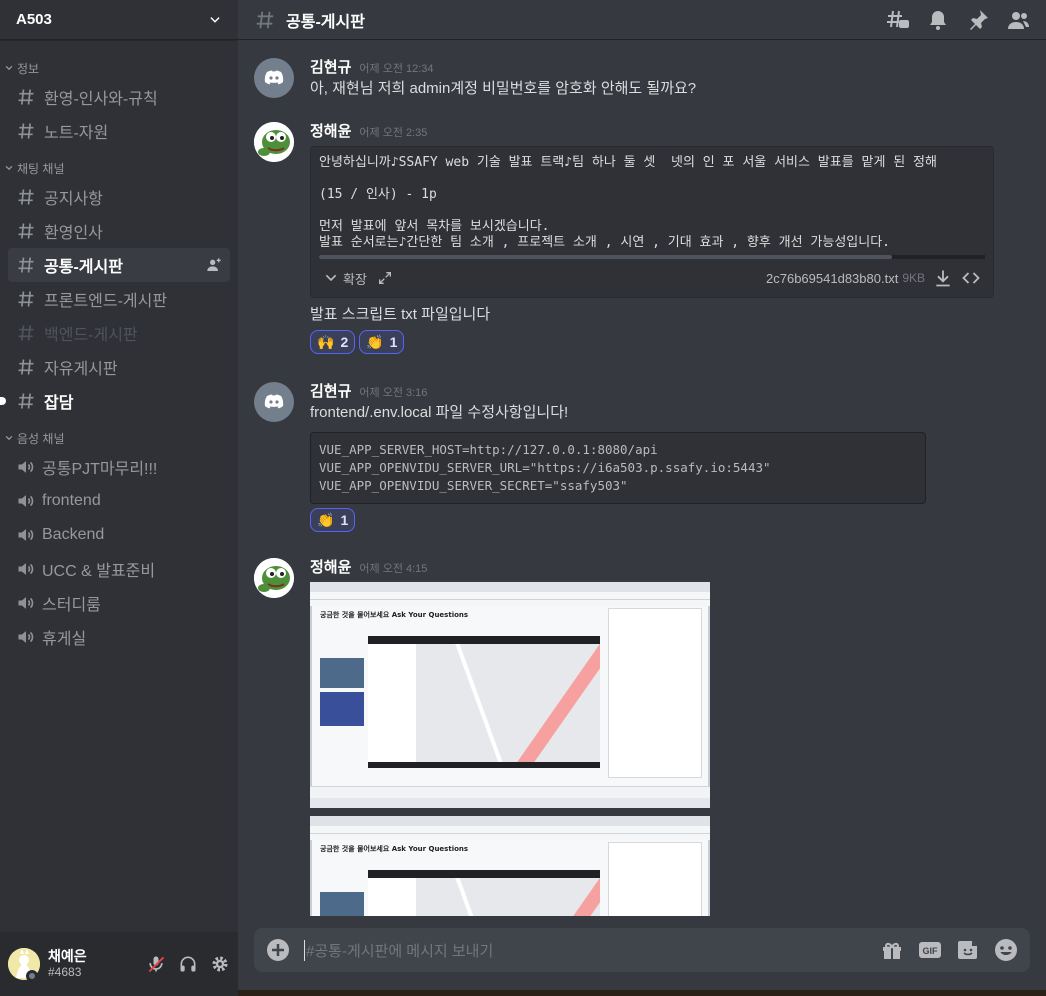  Describe the element at coordinates (119, 603) in the screenshot. I see `voice-channel-studyroom: 스터디룸` at that location.